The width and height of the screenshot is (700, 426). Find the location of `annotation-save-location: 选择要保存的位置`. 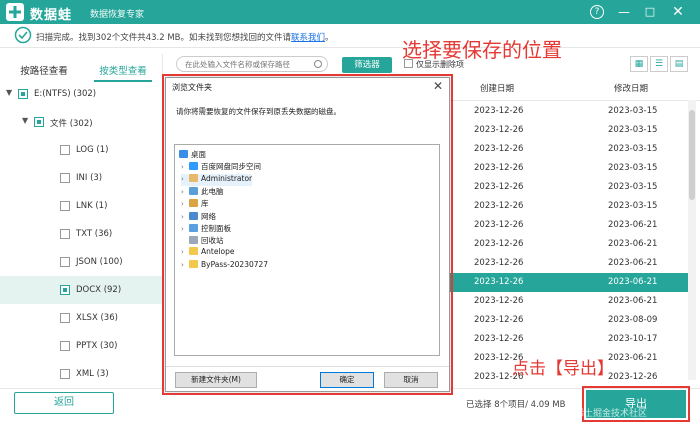

annotation-save-location: 选择要保存的位置 is located at coordinates (482, 50).